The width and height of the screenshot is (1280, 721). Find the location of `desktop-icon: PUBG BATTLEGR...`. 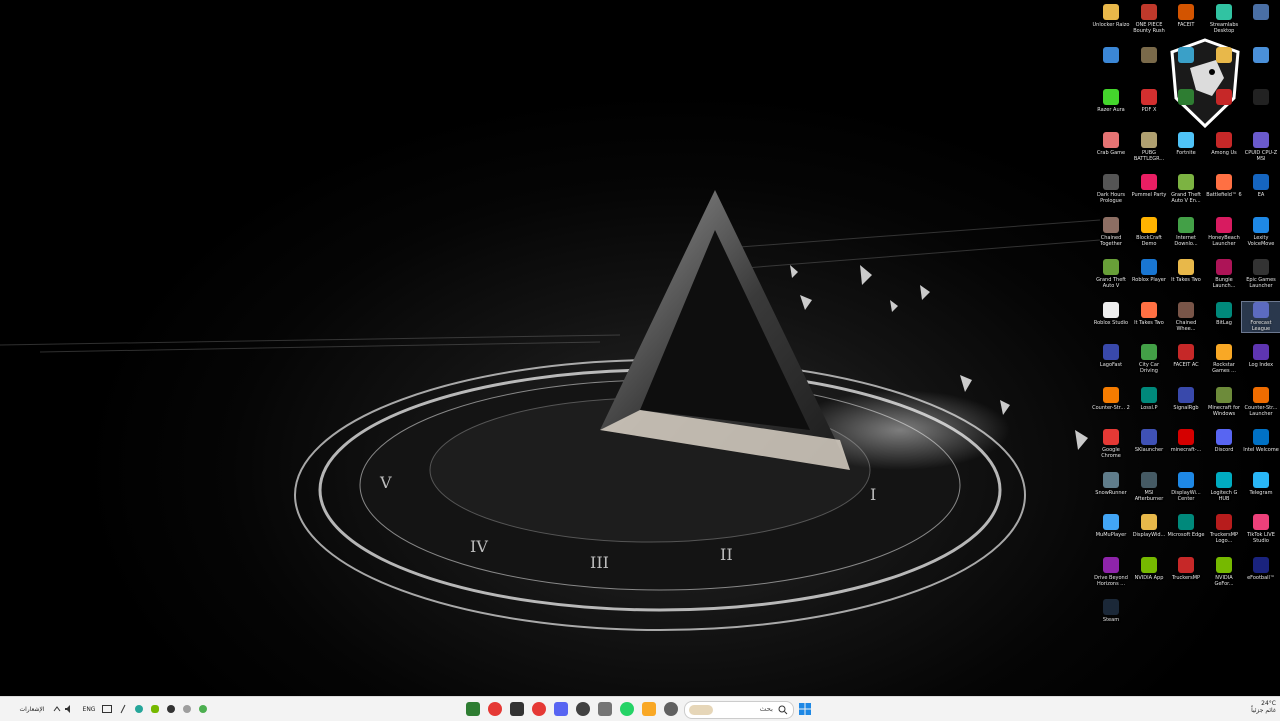

desktop-icon: PUBG BATTLEGR... is located at coordinates (1149, 146).